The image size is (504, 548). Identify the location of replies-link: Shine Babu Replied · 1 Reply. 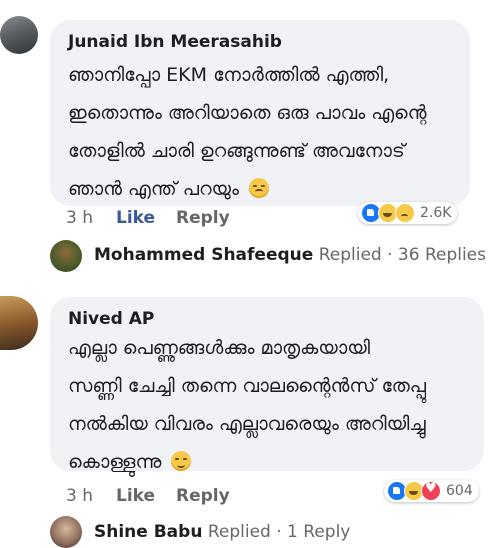
(222, 532).